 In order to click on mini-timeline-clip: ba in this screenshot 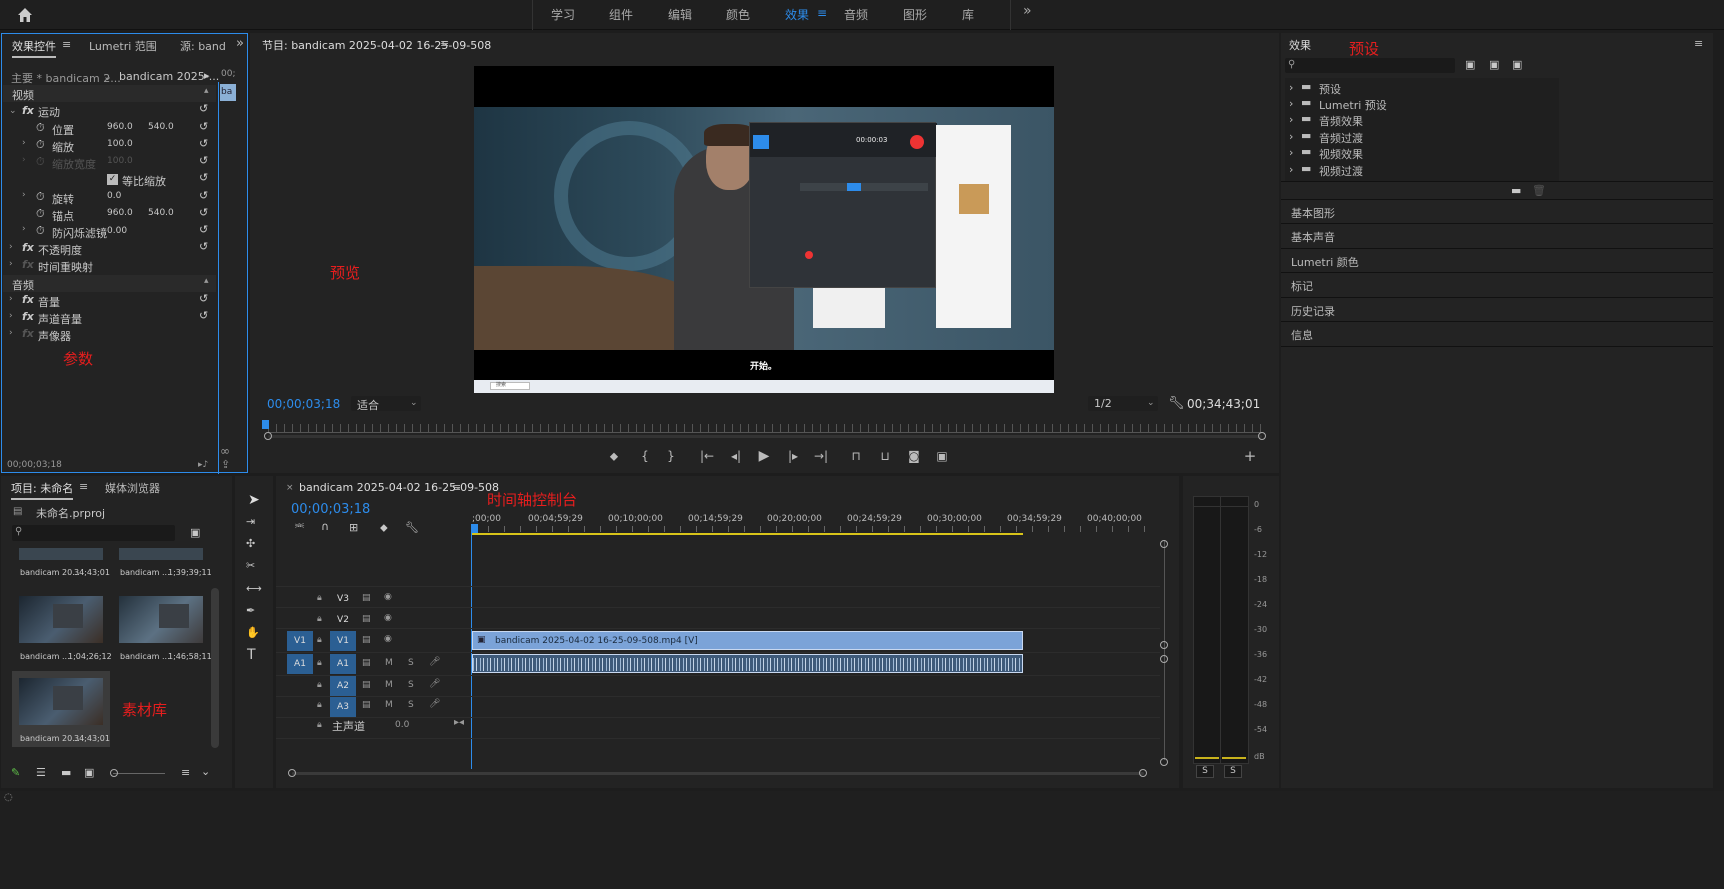, I will do `click(228, 92)`.